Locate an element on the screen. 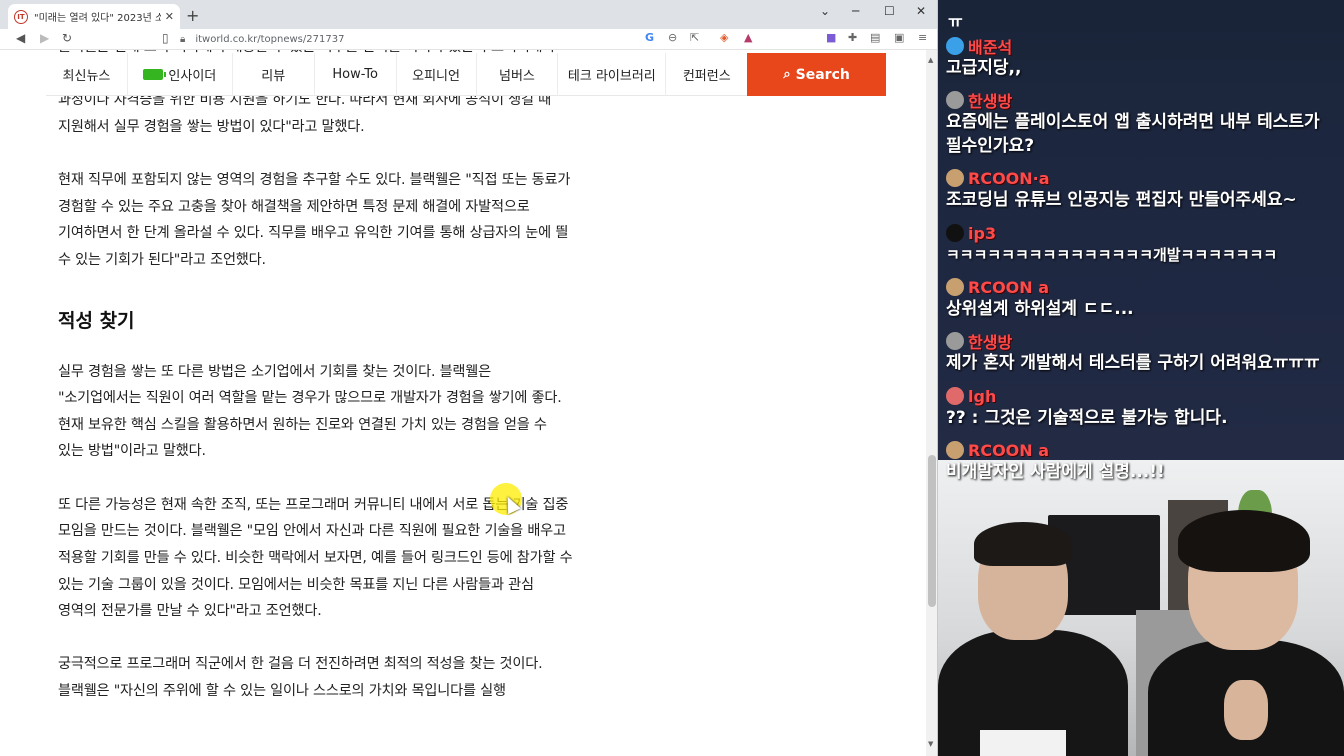  close-window-icon: ✕ is located at coordinates (921, 11).